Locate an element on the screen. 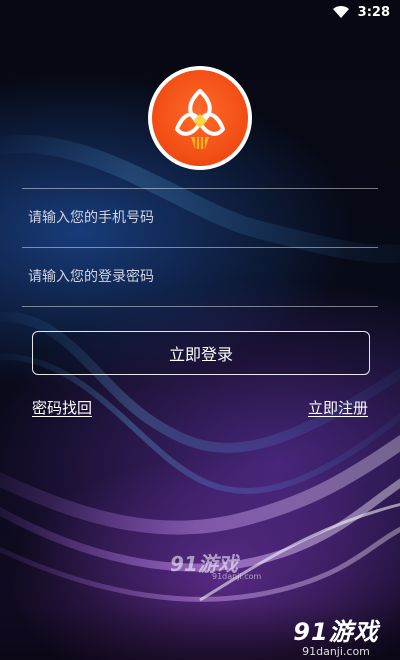 The height and width of the screenshot is (660, 400). field-divider is located at coordinates (200, 306).